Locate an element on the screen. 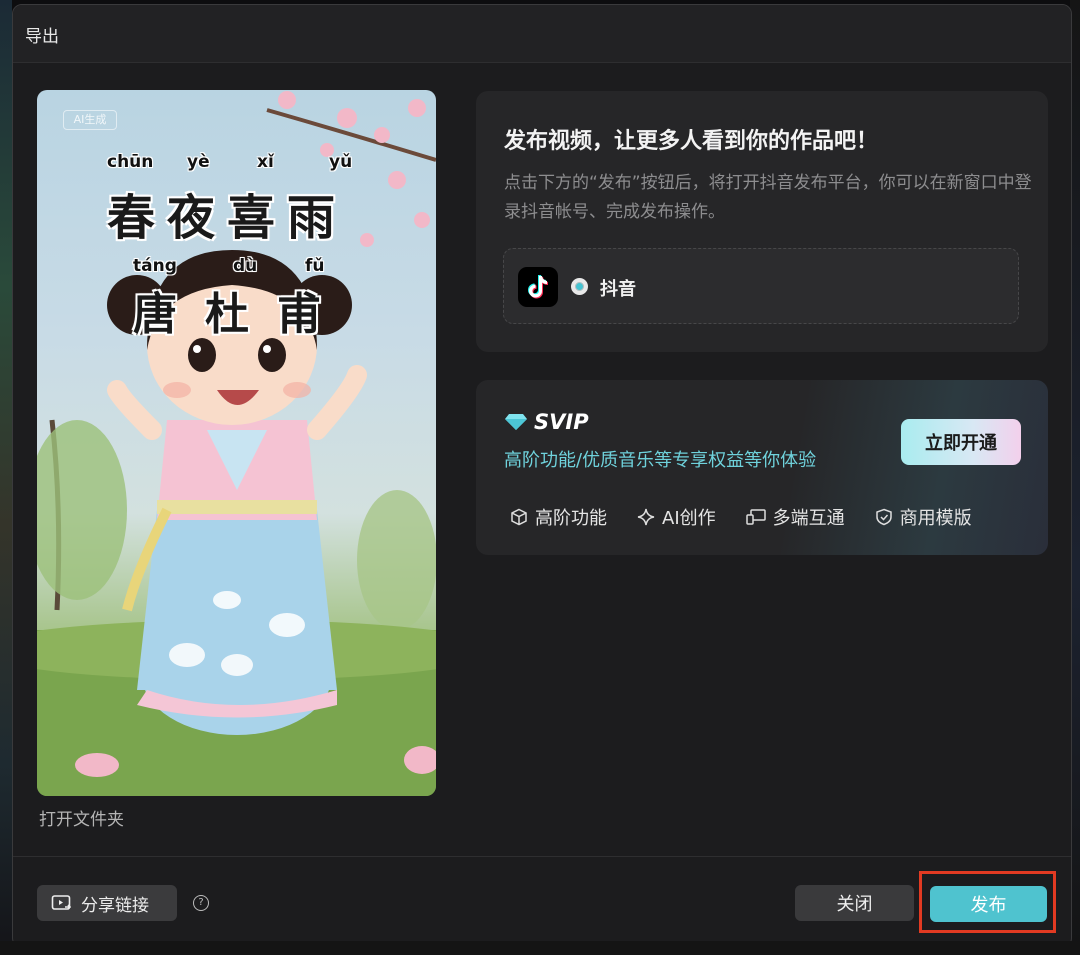 The image size is (1080, 955). platform-radio-selected is located at coordinates (579, 286).